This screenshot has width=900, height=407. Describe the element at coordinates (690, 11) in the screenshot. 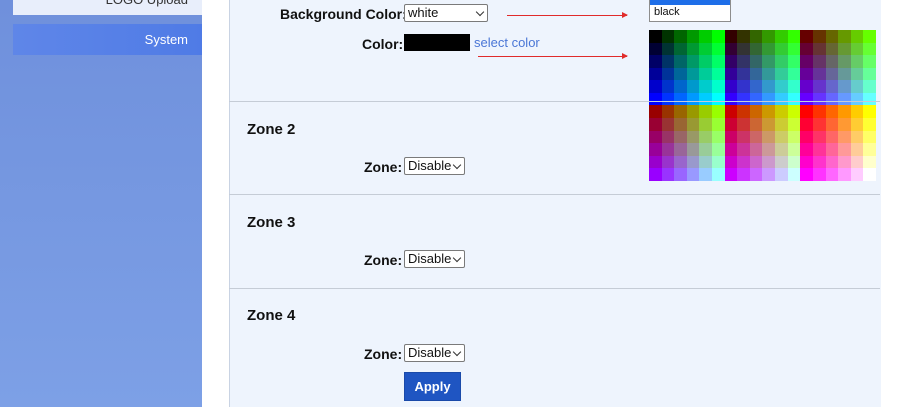

I see `background-color-dropdown-list: black` at that location.